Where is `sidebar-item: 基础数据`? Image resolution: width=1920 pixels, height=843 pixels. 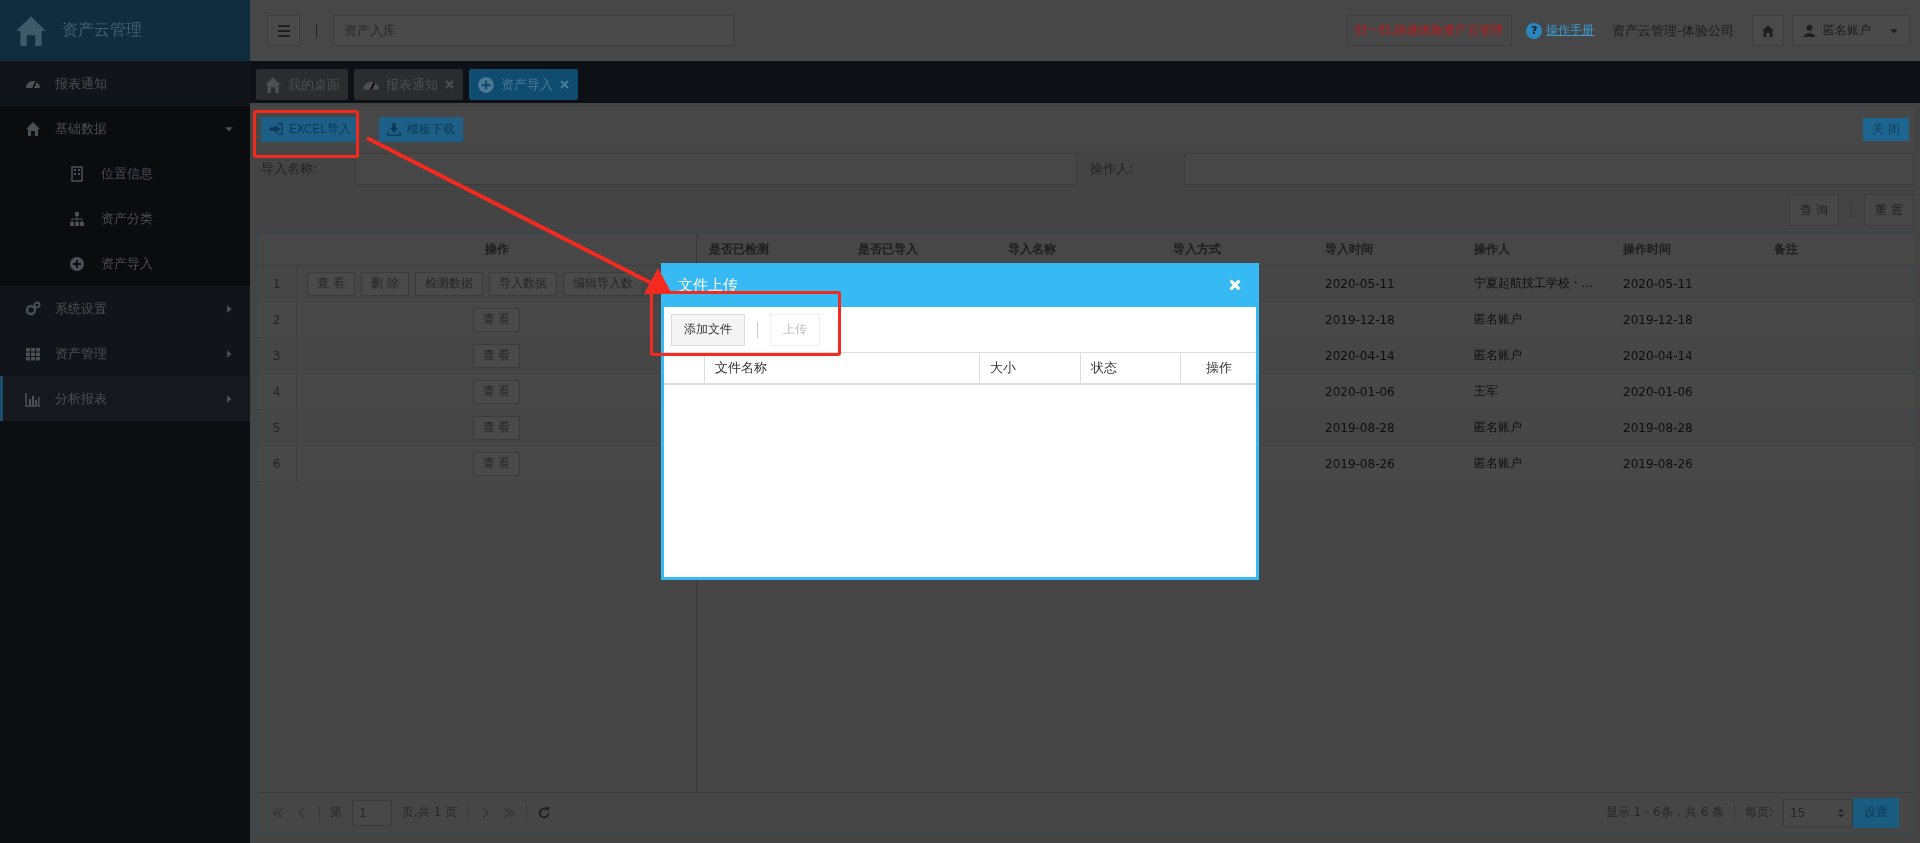
sidebar-item: 基础数据 is located at coordinates (125, 128).